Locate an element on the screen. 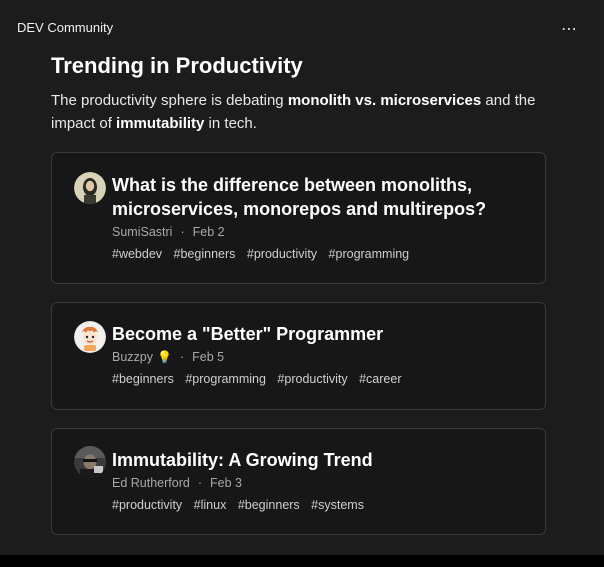  post-meta: SumiSastri · Feb 2 is located at coordinates (319, 232).